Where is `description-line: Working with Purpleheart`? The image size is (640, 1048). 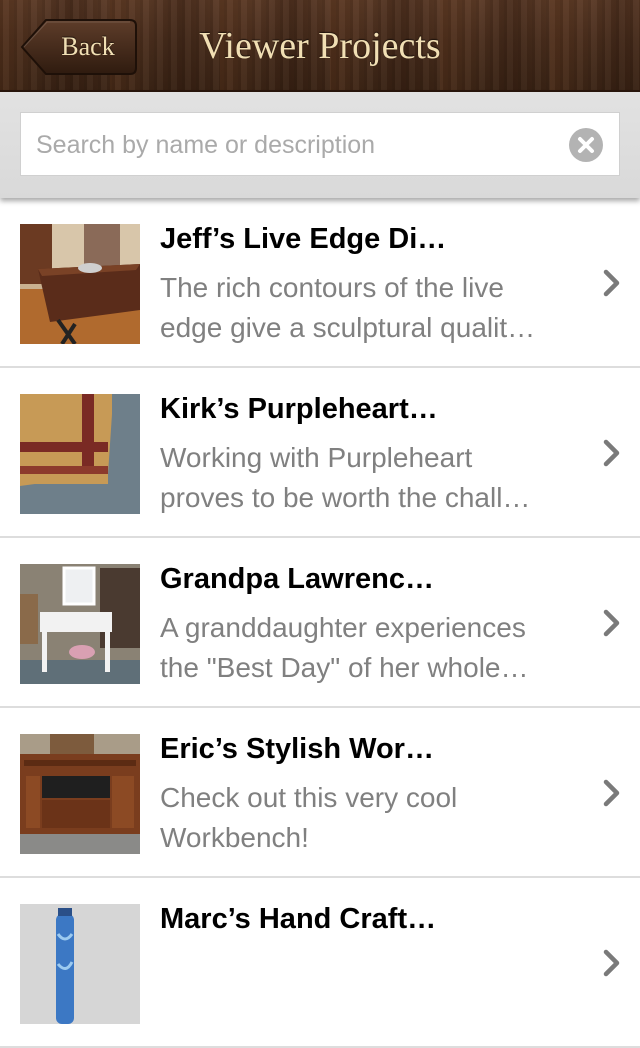
description-line: Working with Purpleheart is located at coordinates (316, 457).